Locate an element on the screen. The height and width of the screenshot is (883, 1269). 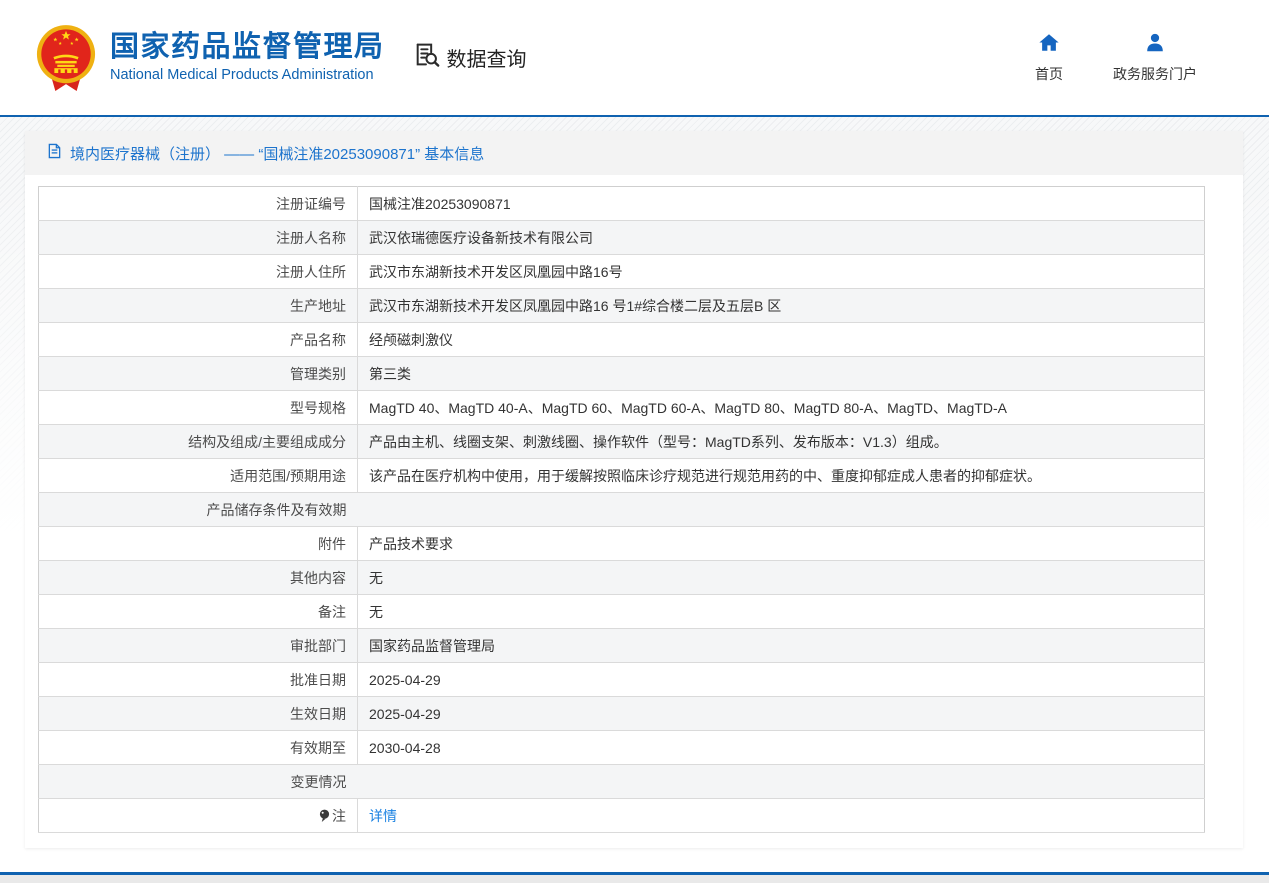
field-label-text: 有效期至 is located at coordinates (318, 747).